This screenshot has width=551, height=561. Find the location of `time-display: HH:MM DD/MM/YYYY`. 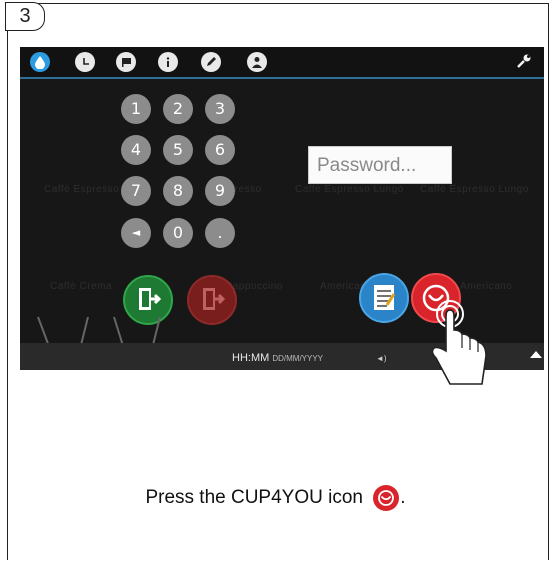

time-display: HH:MM DD/MM/YYYY is located at coordinates (277, 358).